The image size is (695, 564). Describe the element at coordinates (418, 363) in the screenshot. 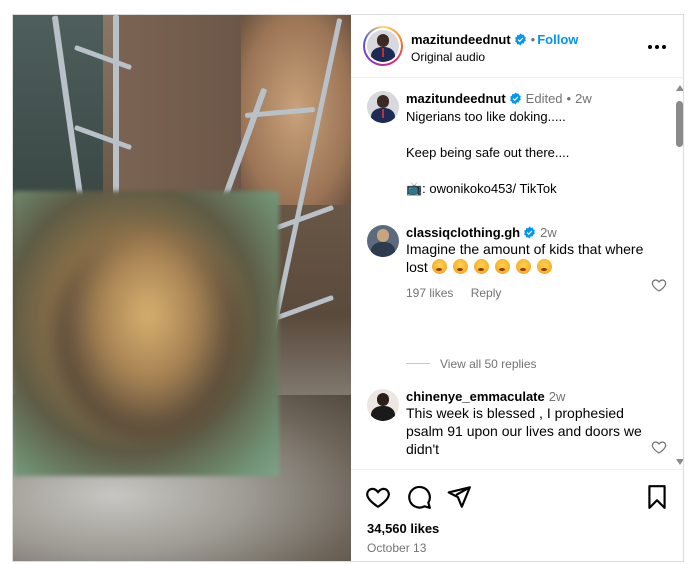

I see `replies-line` at that location.